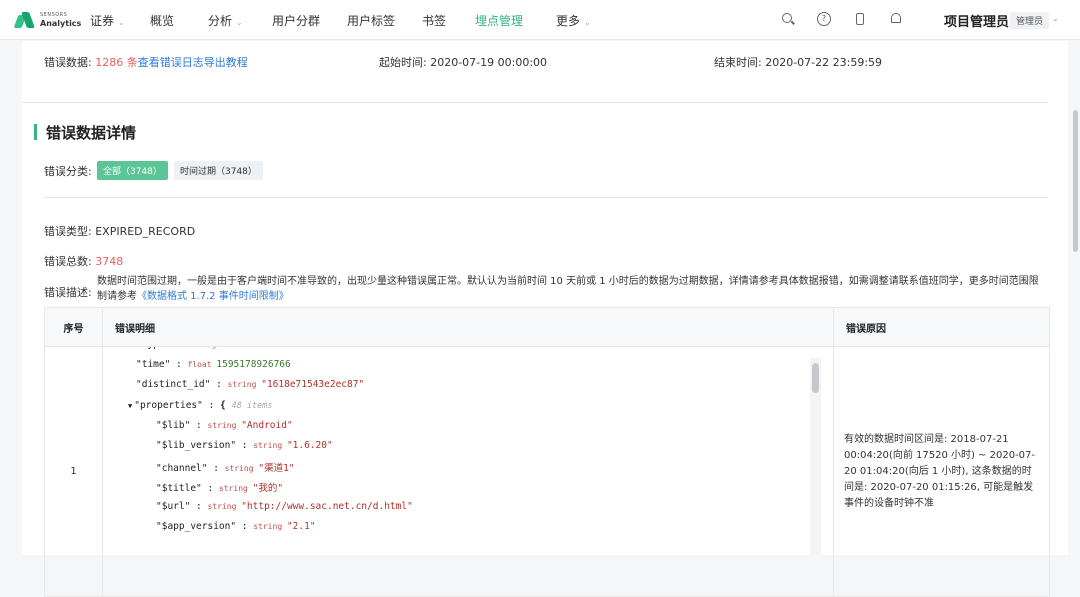  I want to click on json-line: "$app_version" : string "2.1", so click(236, 526).